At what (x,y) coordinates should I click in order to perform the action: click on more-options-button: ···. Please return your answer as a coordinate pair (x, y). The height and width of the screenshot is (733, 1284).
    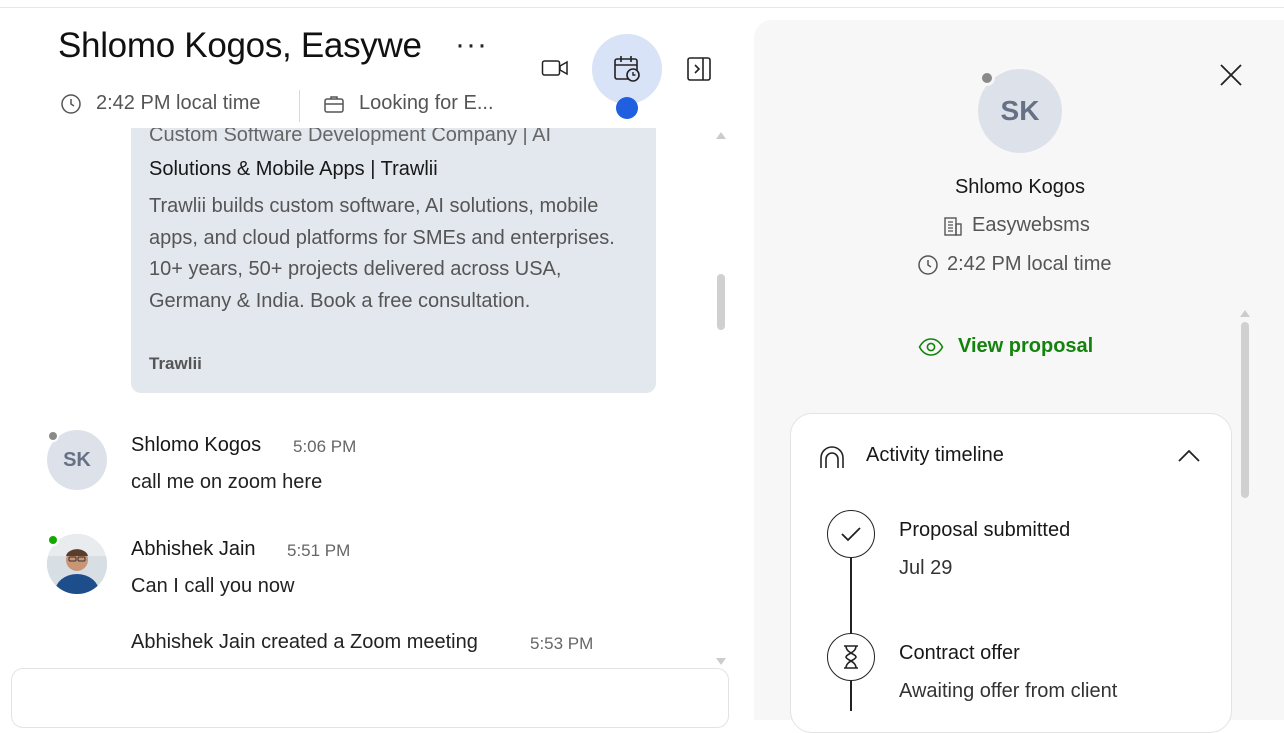
    Looking at the image, I should click on (471, 45).